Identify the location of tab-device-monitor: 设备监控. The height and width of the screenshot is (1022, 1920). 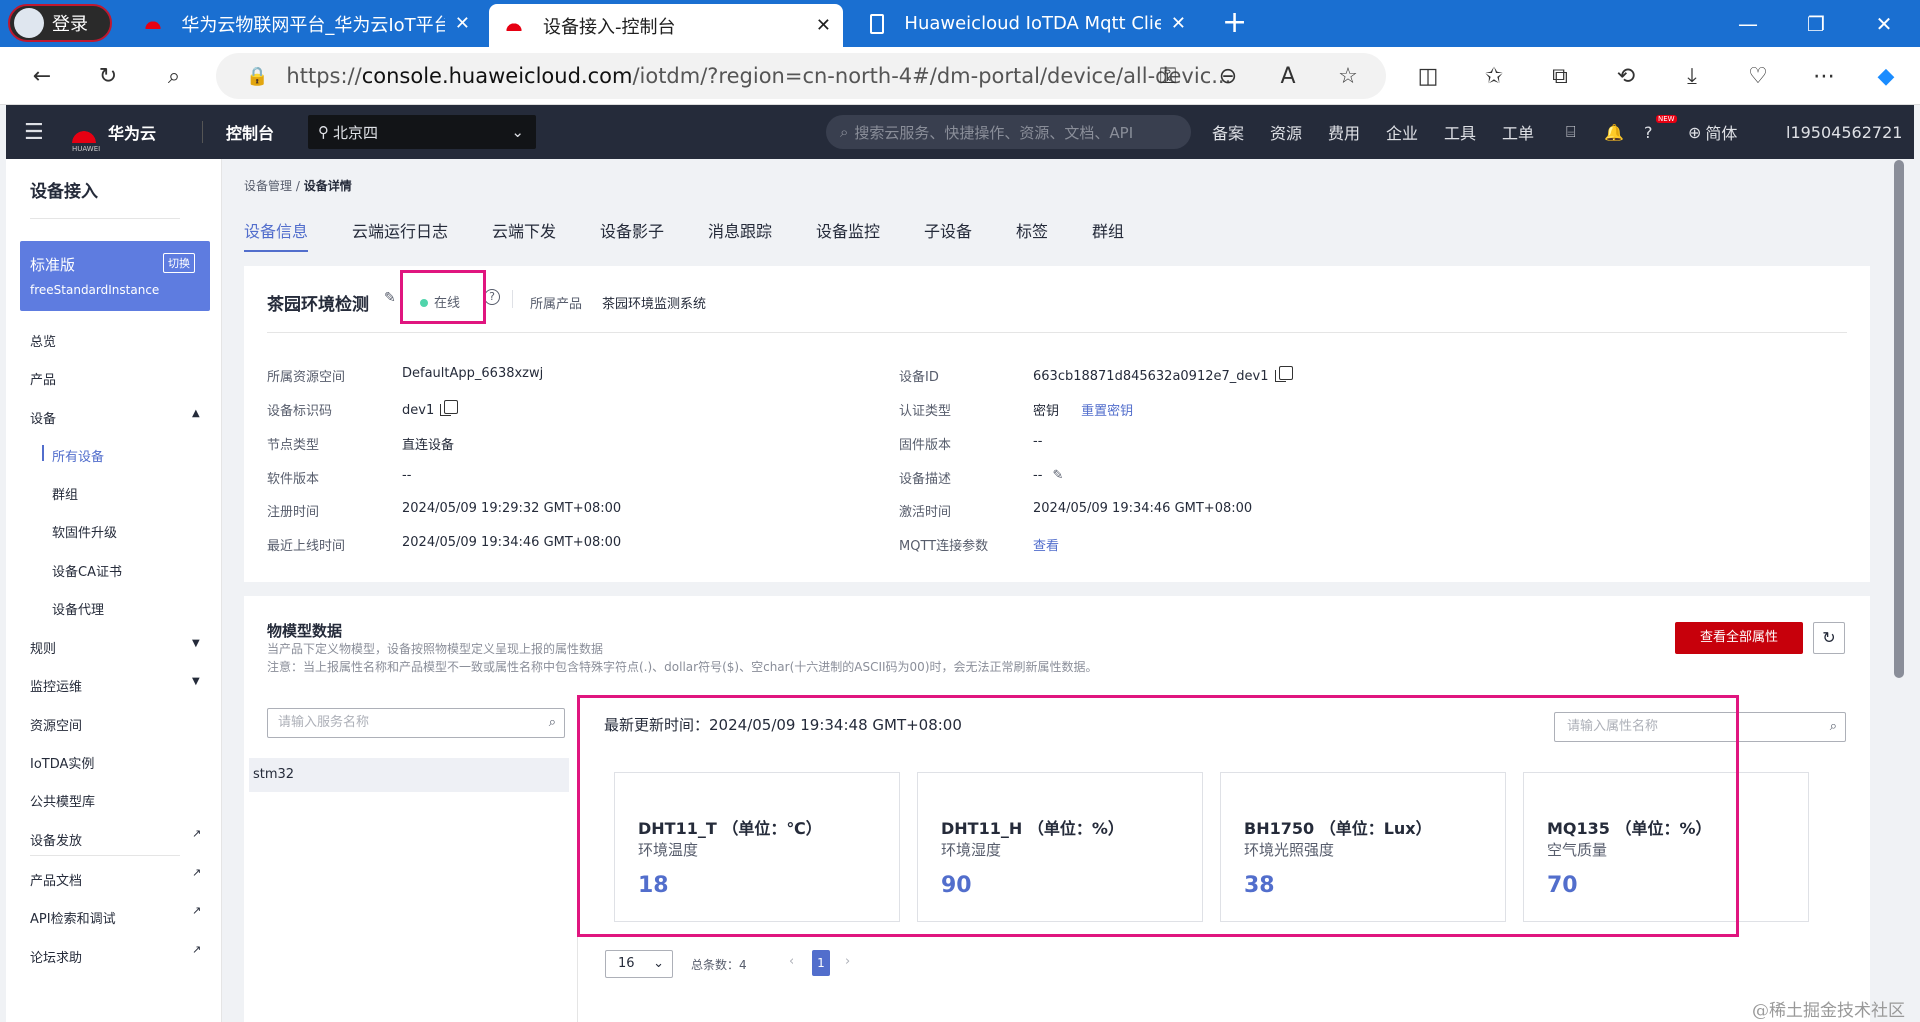
(848, 230).